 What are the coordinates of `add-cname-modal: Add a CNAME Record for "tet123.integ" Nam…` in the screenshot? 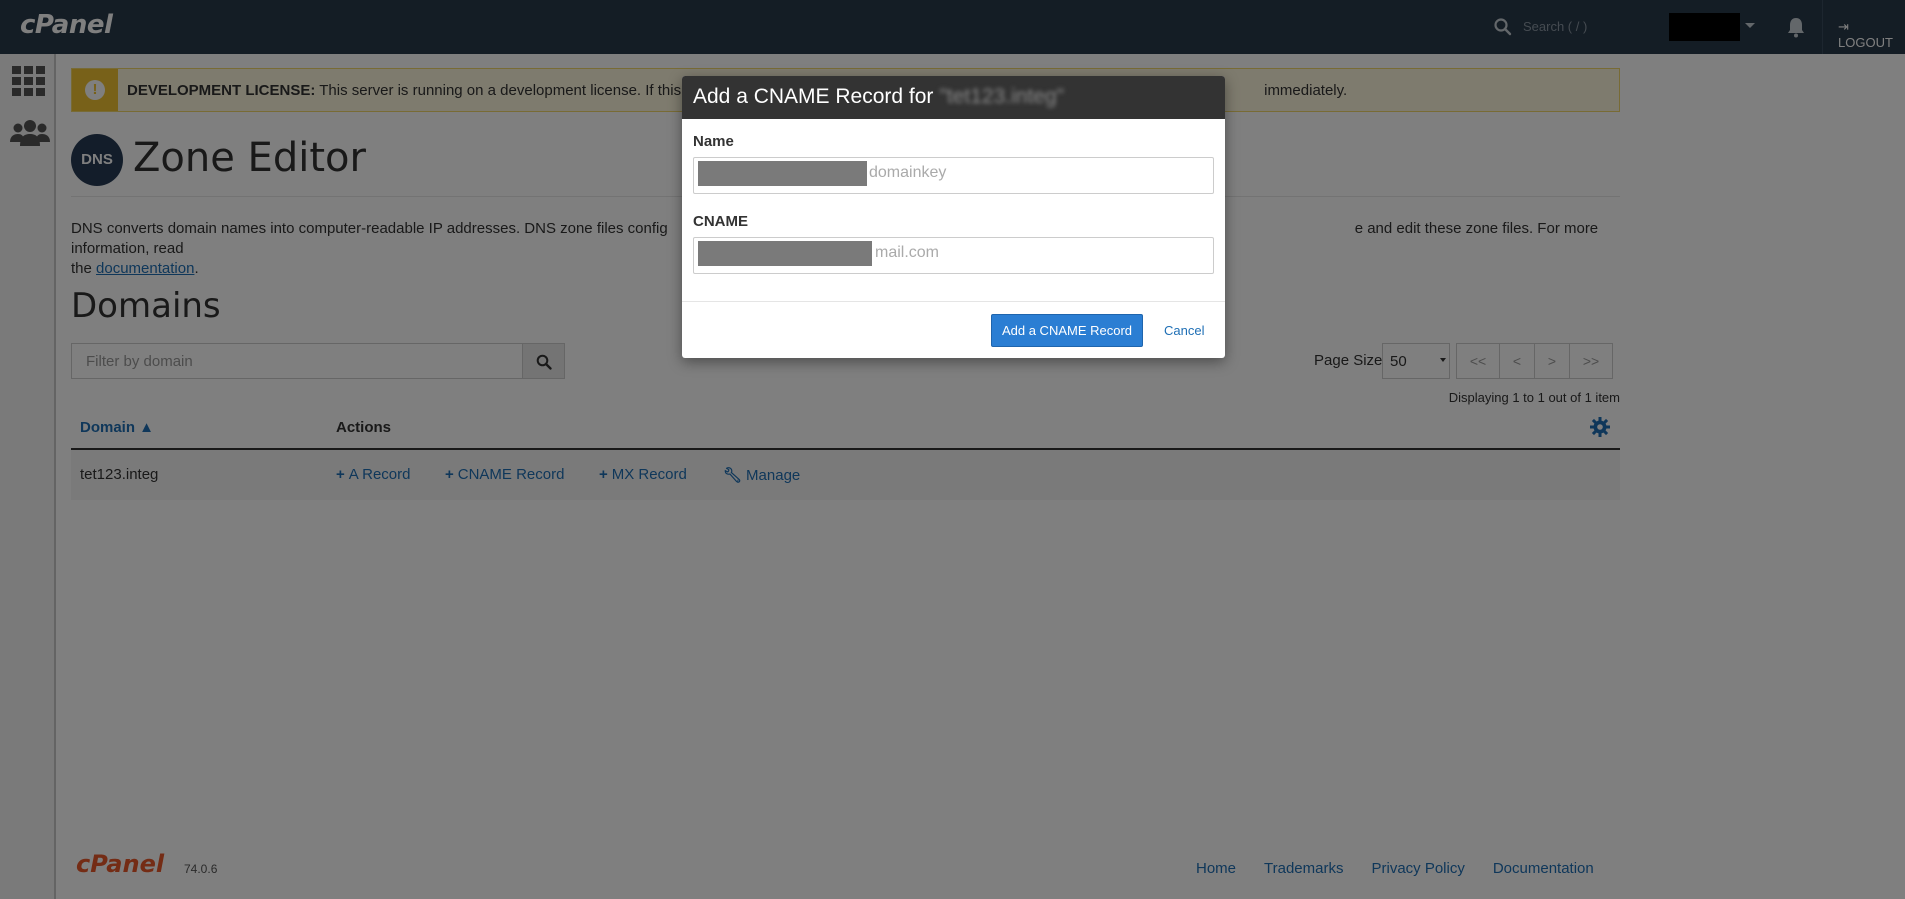 It's located at (953, 217).